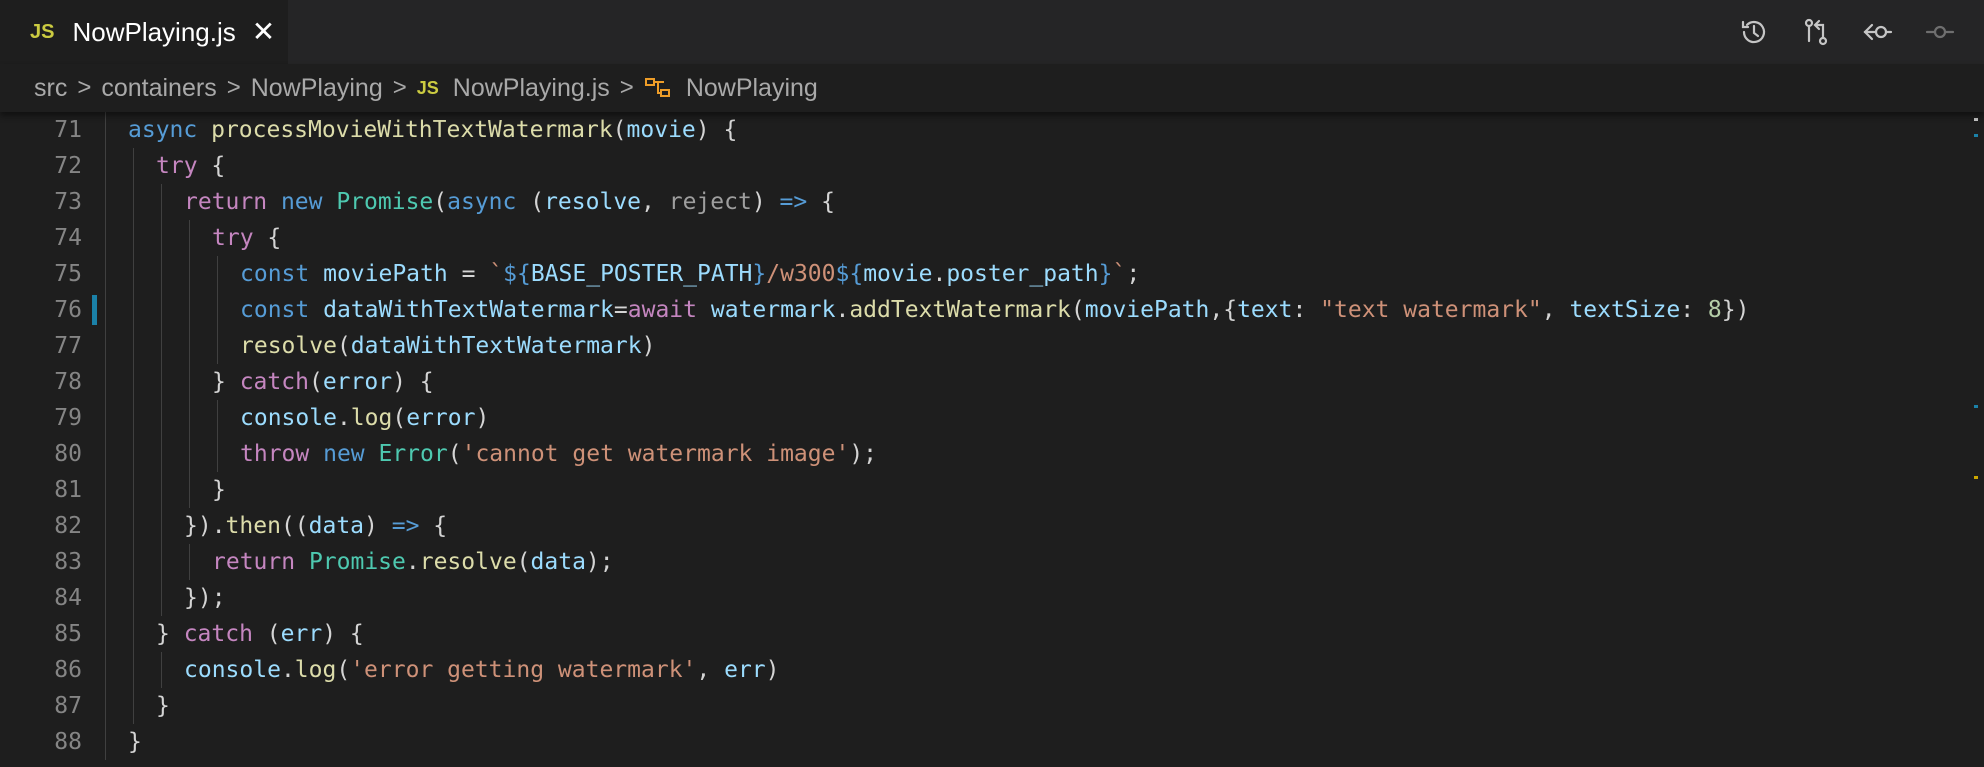 The width and height of the screenshot is (1984, 767). Describe the element at coordinates (980, 706) in the screenshot. I see `code-line: 87}` at that location.